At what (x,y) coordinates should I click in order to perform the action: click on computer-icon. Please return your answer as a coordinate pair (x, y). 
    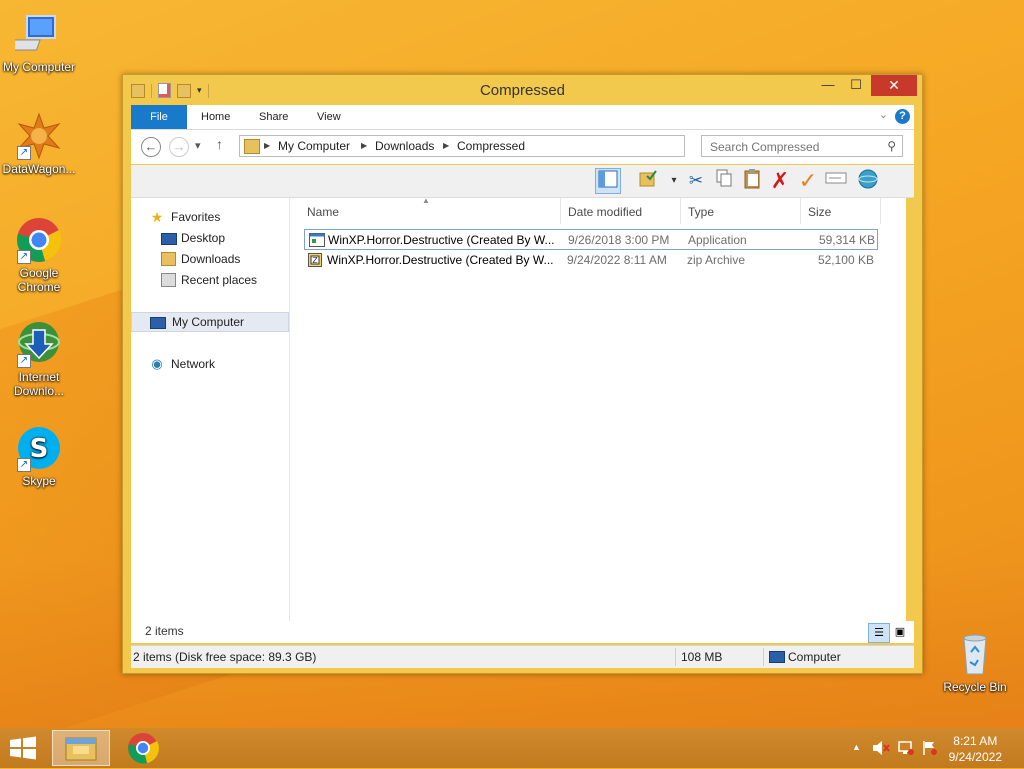
    Looking at the image, I should click on (777, 657).